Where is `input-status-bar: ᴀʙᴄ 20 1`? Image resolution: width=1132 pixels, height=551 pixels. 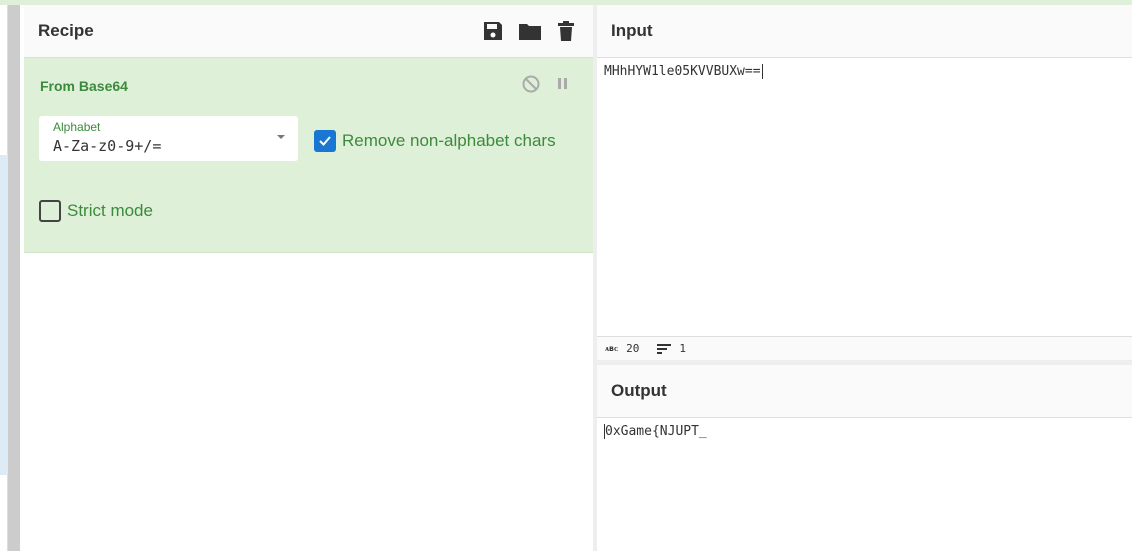 input-status-bar: ᴀʙᴄ 20 1 is located at coordinates (864, 348).